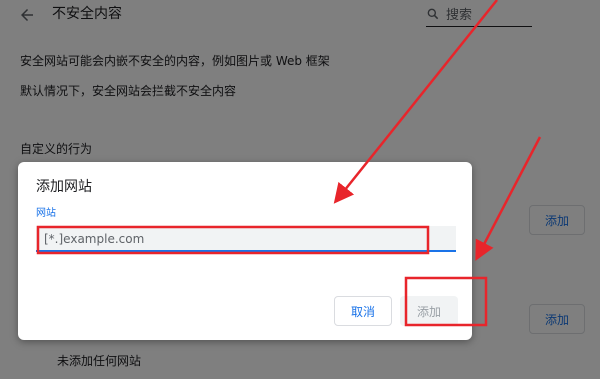 This screenshot has width=600, height=379. I want to click on site-input, so click(244, 239).